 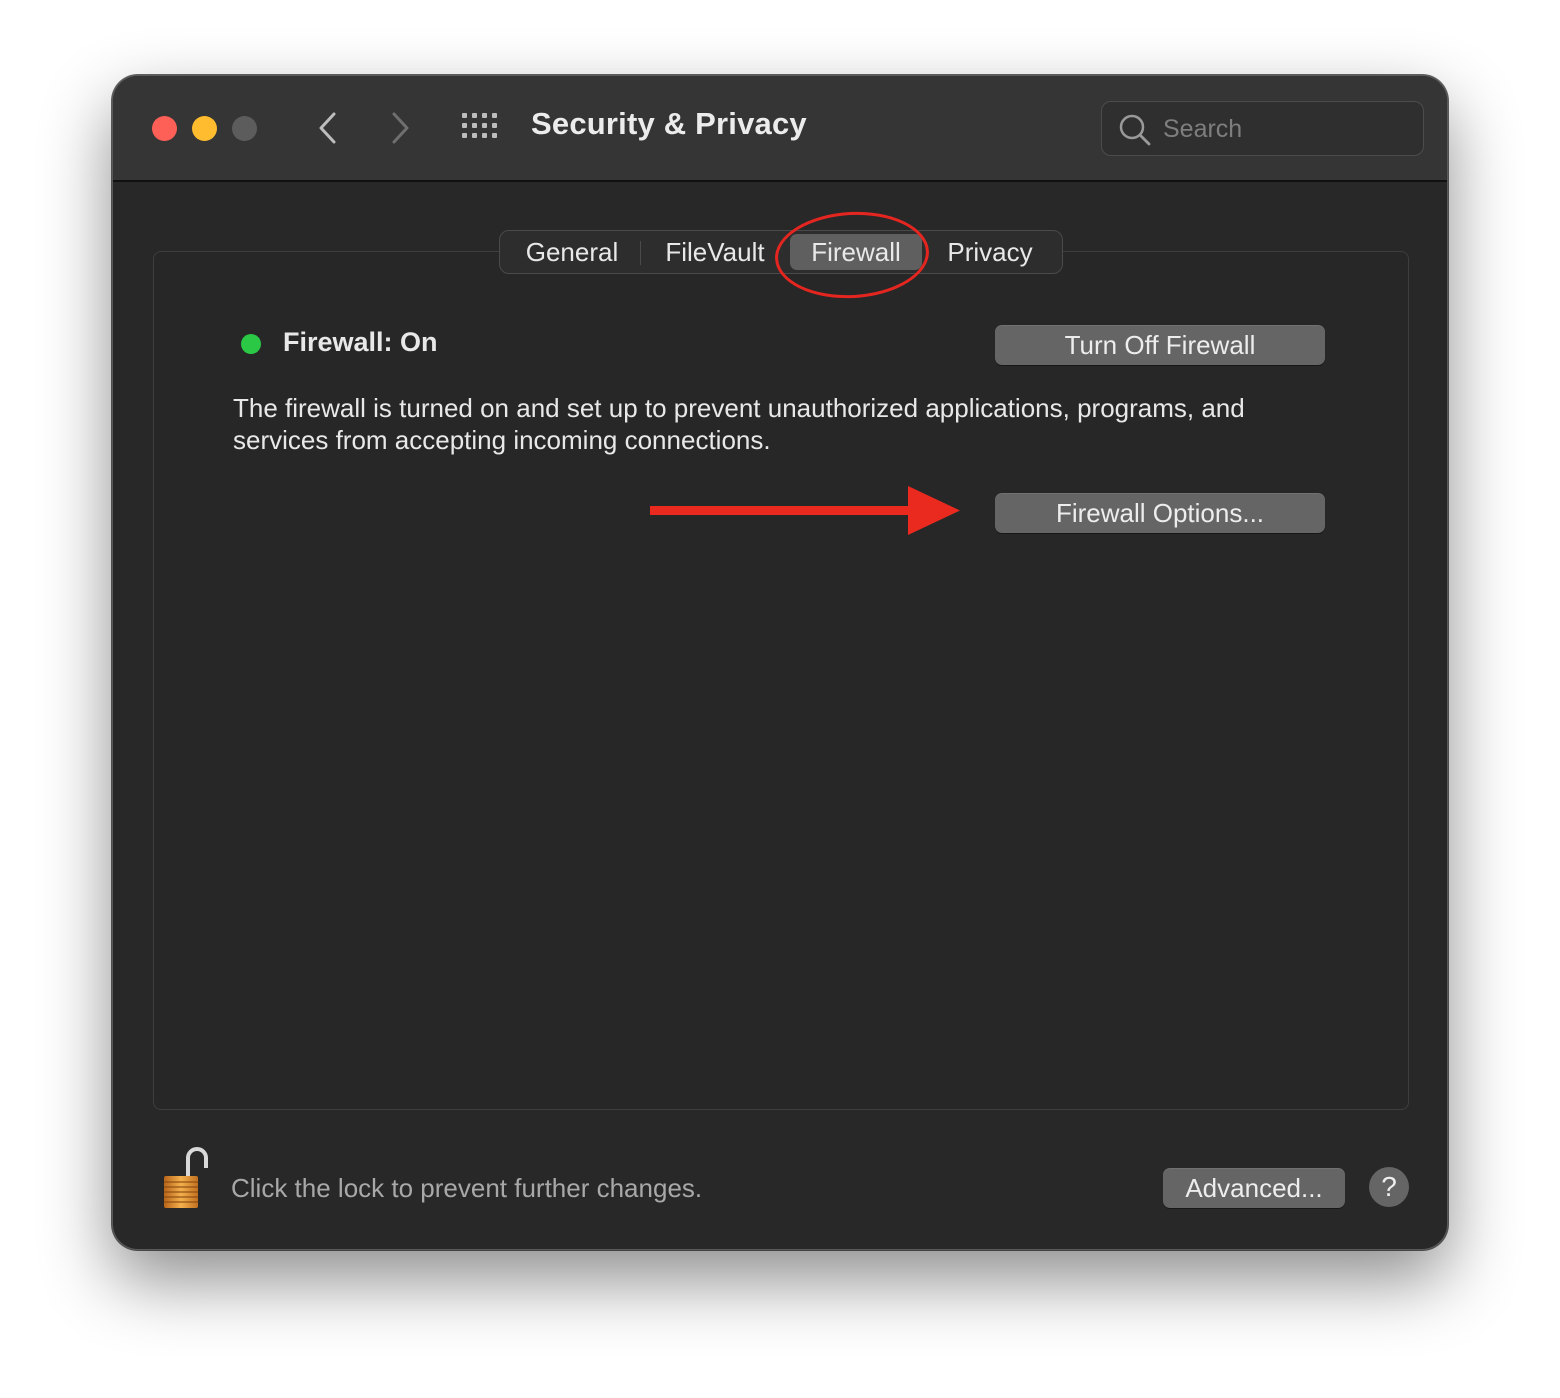 I want to click on close-window-button, so click(x=164, y=128).